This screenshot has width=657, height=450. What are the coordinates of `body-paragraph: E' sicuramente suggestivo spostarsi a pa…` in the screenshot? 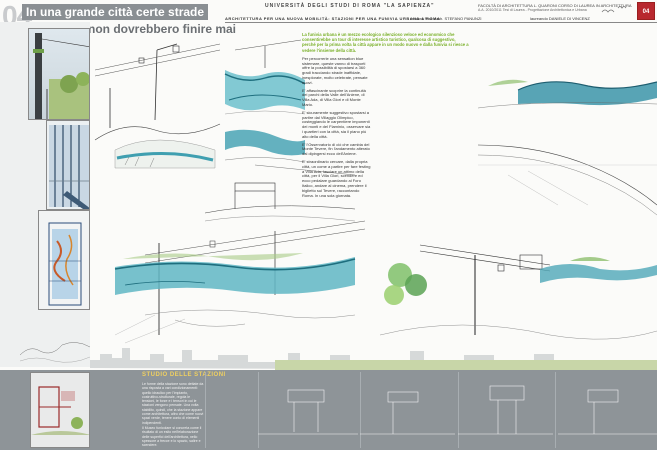 It's located at (336, 124).